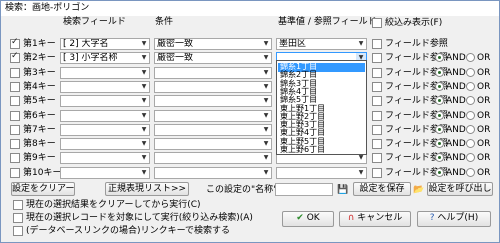 This screenshot has height=243, width=500. I want to click on regex-list-button: 正規表現リスト>>, so click(147, 189).